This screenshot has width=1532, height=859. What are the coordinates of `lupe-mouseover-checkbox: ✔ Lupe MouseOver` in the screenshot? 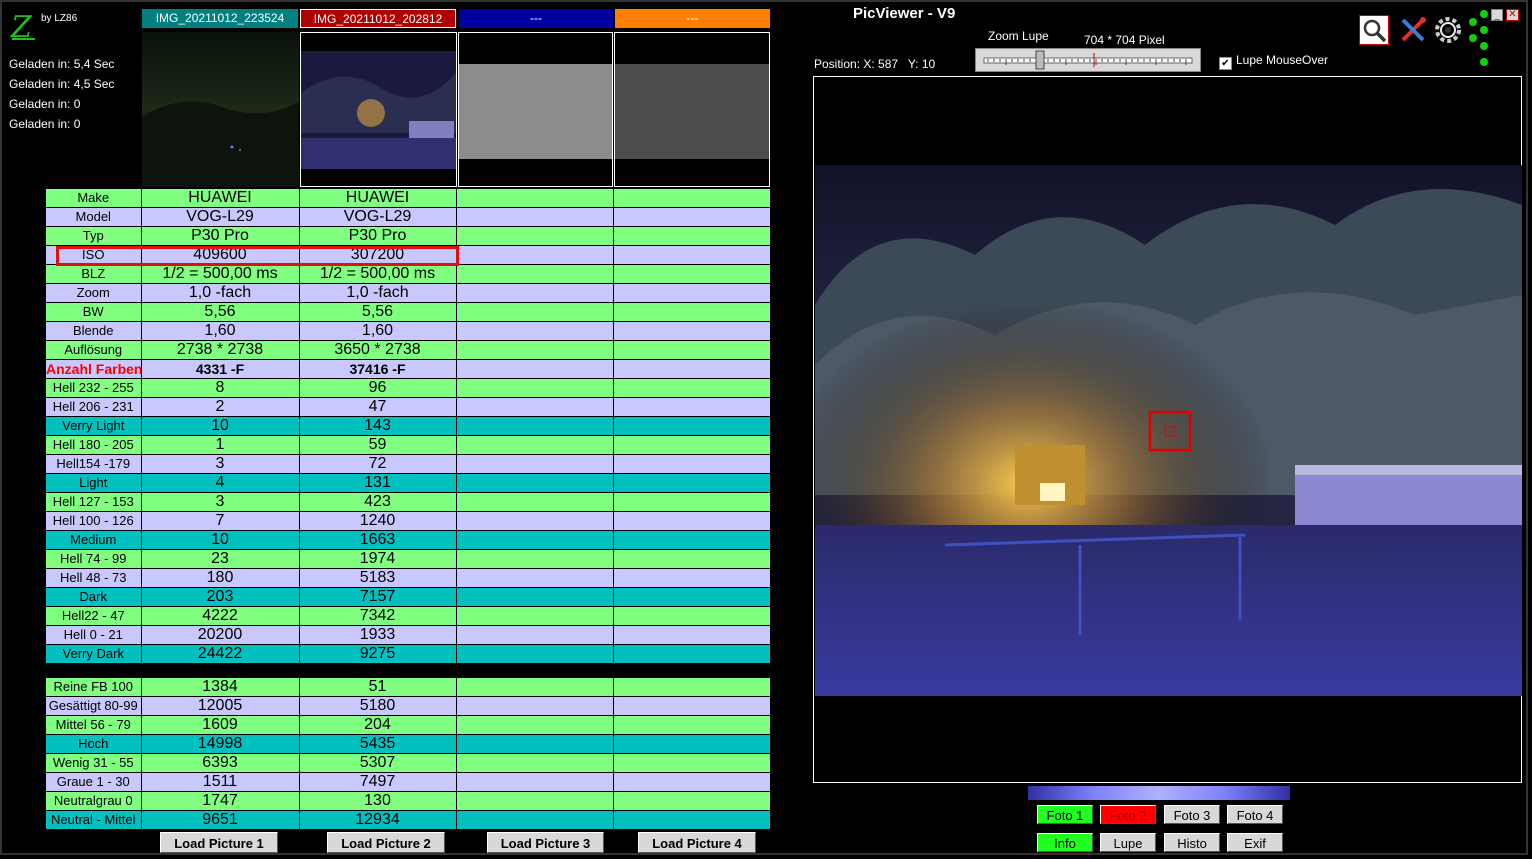 It's located at (1273, 61).